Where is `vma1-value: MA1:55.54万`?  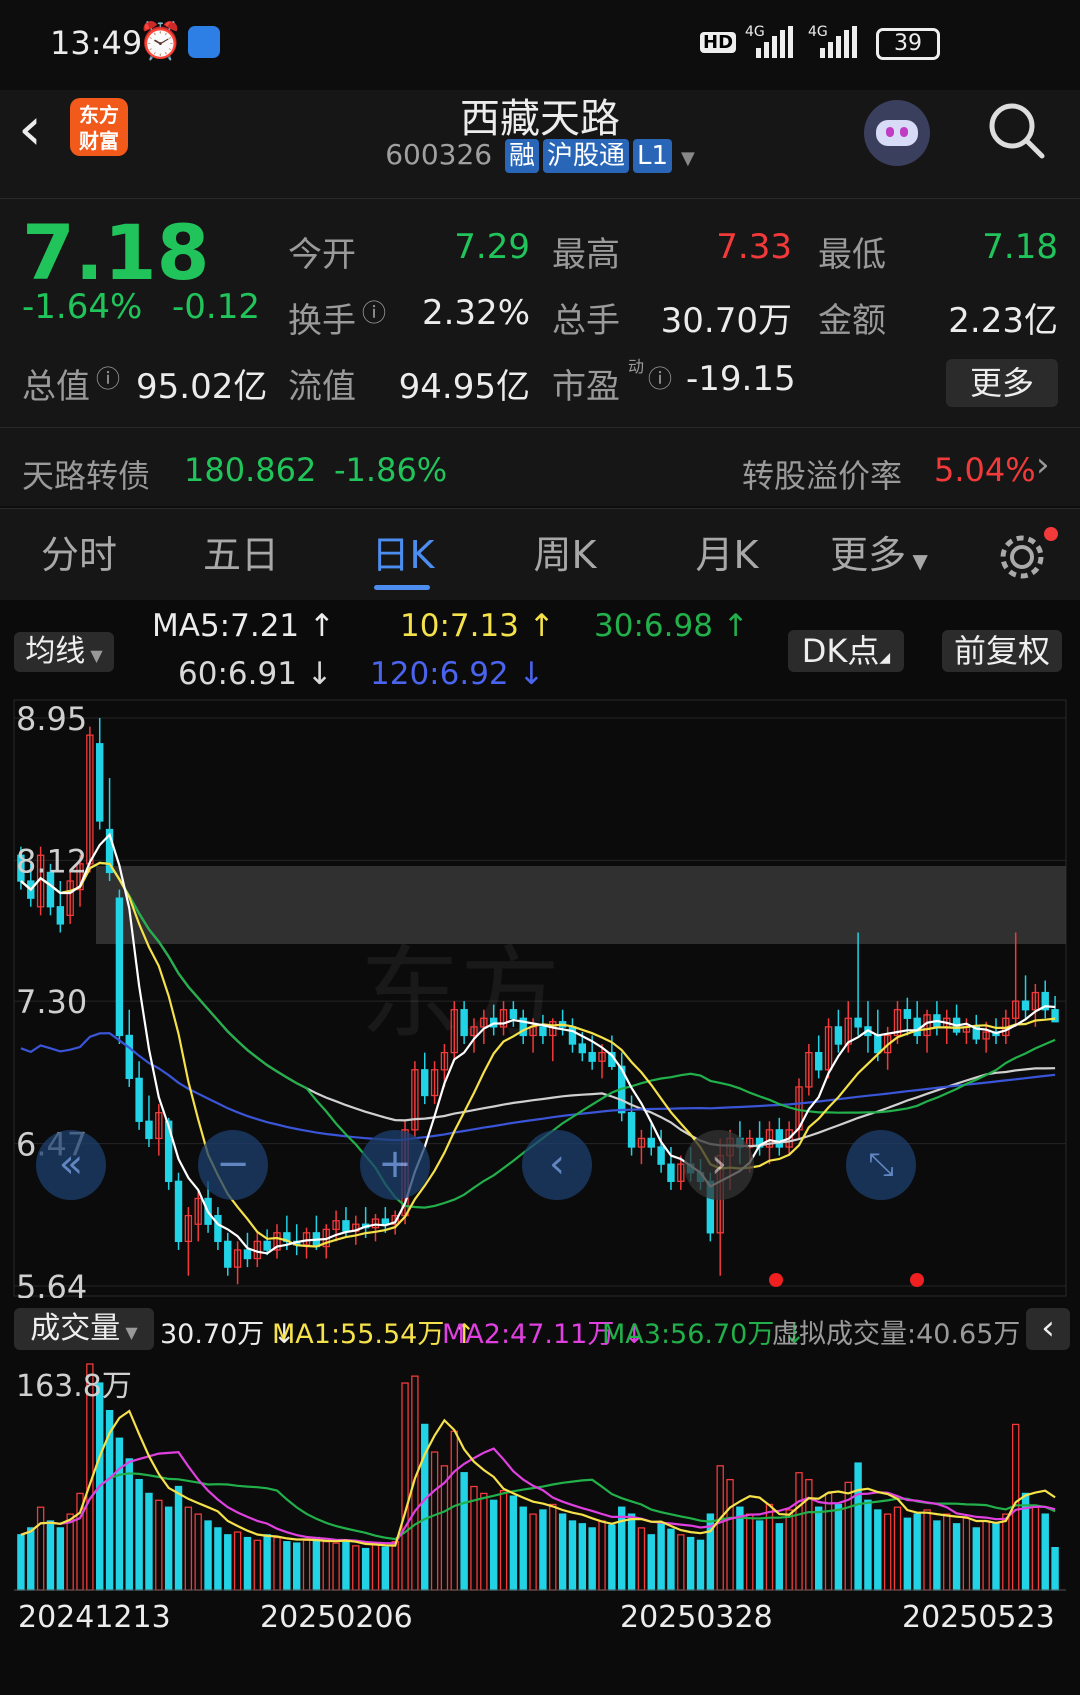
vma1-value: MA1:55.54万 is located at coordinates (358, 1334).